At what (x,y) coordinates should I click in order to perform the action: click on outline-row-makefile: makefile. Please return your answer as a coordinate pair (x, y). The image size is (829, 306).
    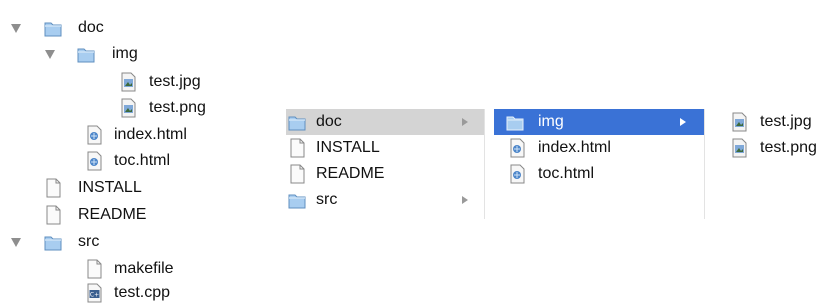
    Looking at the image, I should click on (125, 269).